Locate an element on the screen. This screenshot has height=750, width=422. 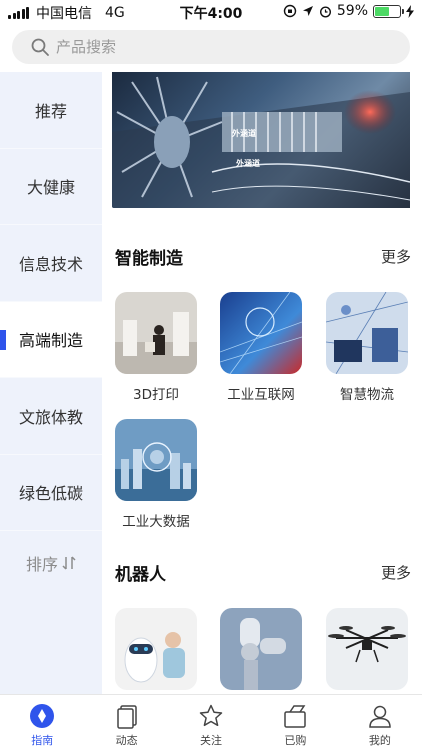
sidebar-item-it: 信息技术 is located at coordinates (51, 263).